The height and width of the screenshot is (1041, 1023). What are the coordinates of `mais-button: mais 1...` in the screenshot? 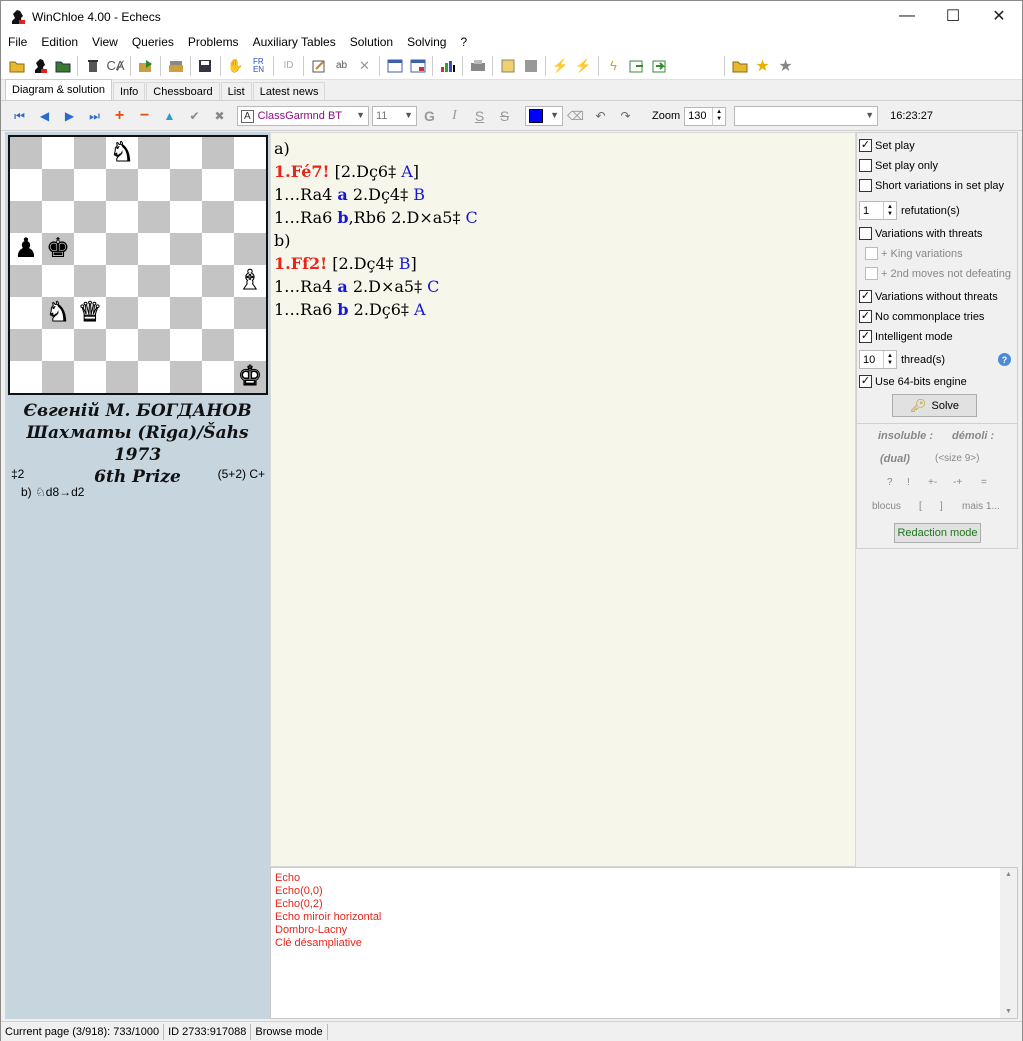 It's located at (981, 506).